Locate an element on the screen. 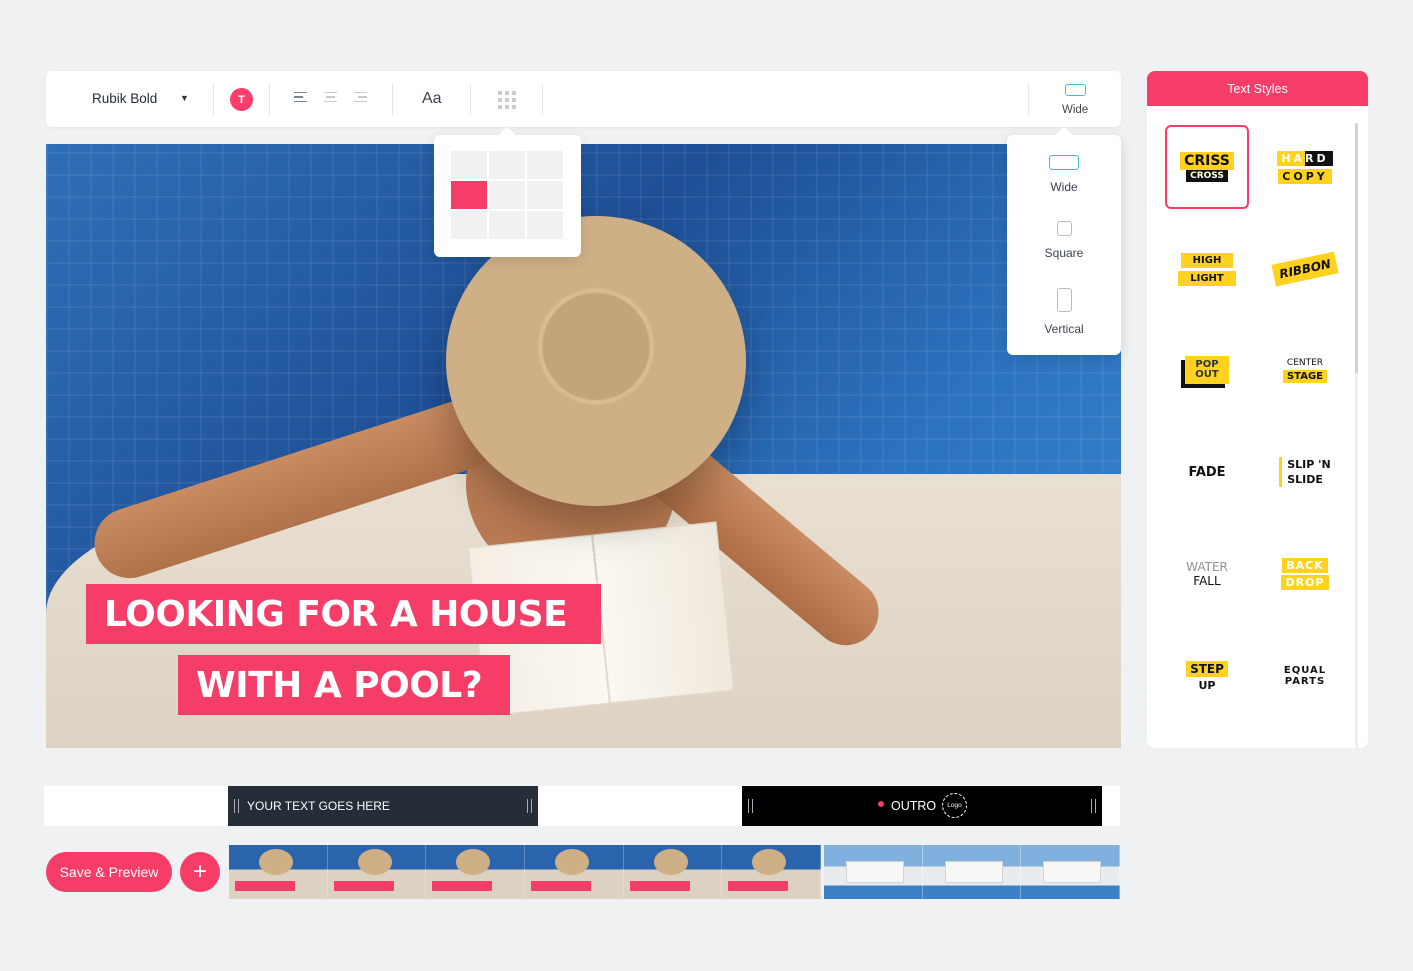 The image size is (1413, 971). aspect-ratio-icon is located at coordinates (1075, 90).